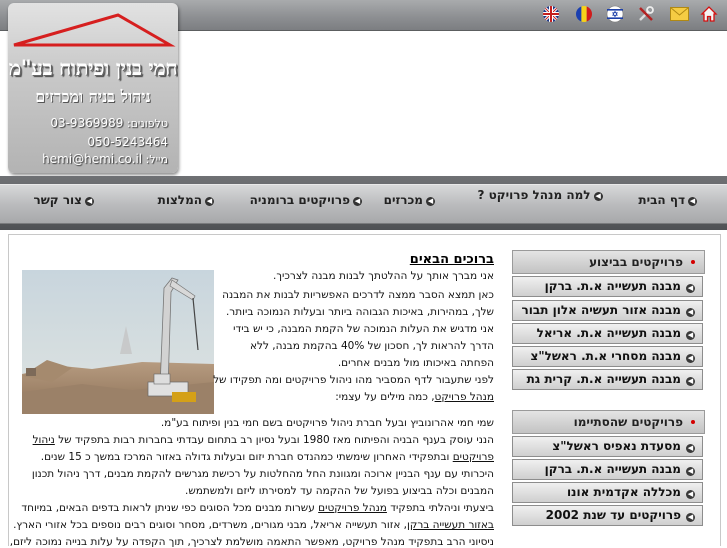  I want to click on intro-line-8-text: , כמה מילים על עצמי:, so click(385, 397).